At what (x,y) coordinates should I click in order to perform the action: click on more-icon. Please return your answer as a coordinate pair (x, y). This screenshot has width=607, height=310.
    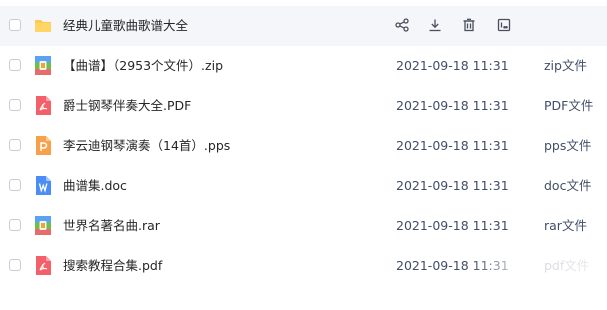
    Looking at the image, I should click on (504, 25).